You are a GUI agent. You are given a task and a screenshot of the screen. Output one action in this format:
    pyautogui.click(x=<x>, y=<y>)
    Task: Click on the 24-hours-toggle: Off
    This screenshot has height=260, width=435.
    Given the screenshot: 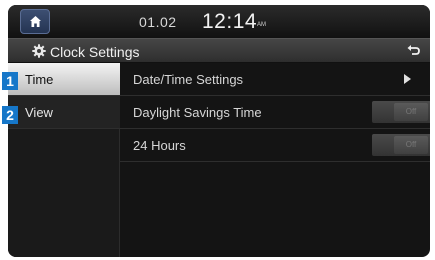 What is the action you would take?
    pyautogui.click(x=401, y=145)
    